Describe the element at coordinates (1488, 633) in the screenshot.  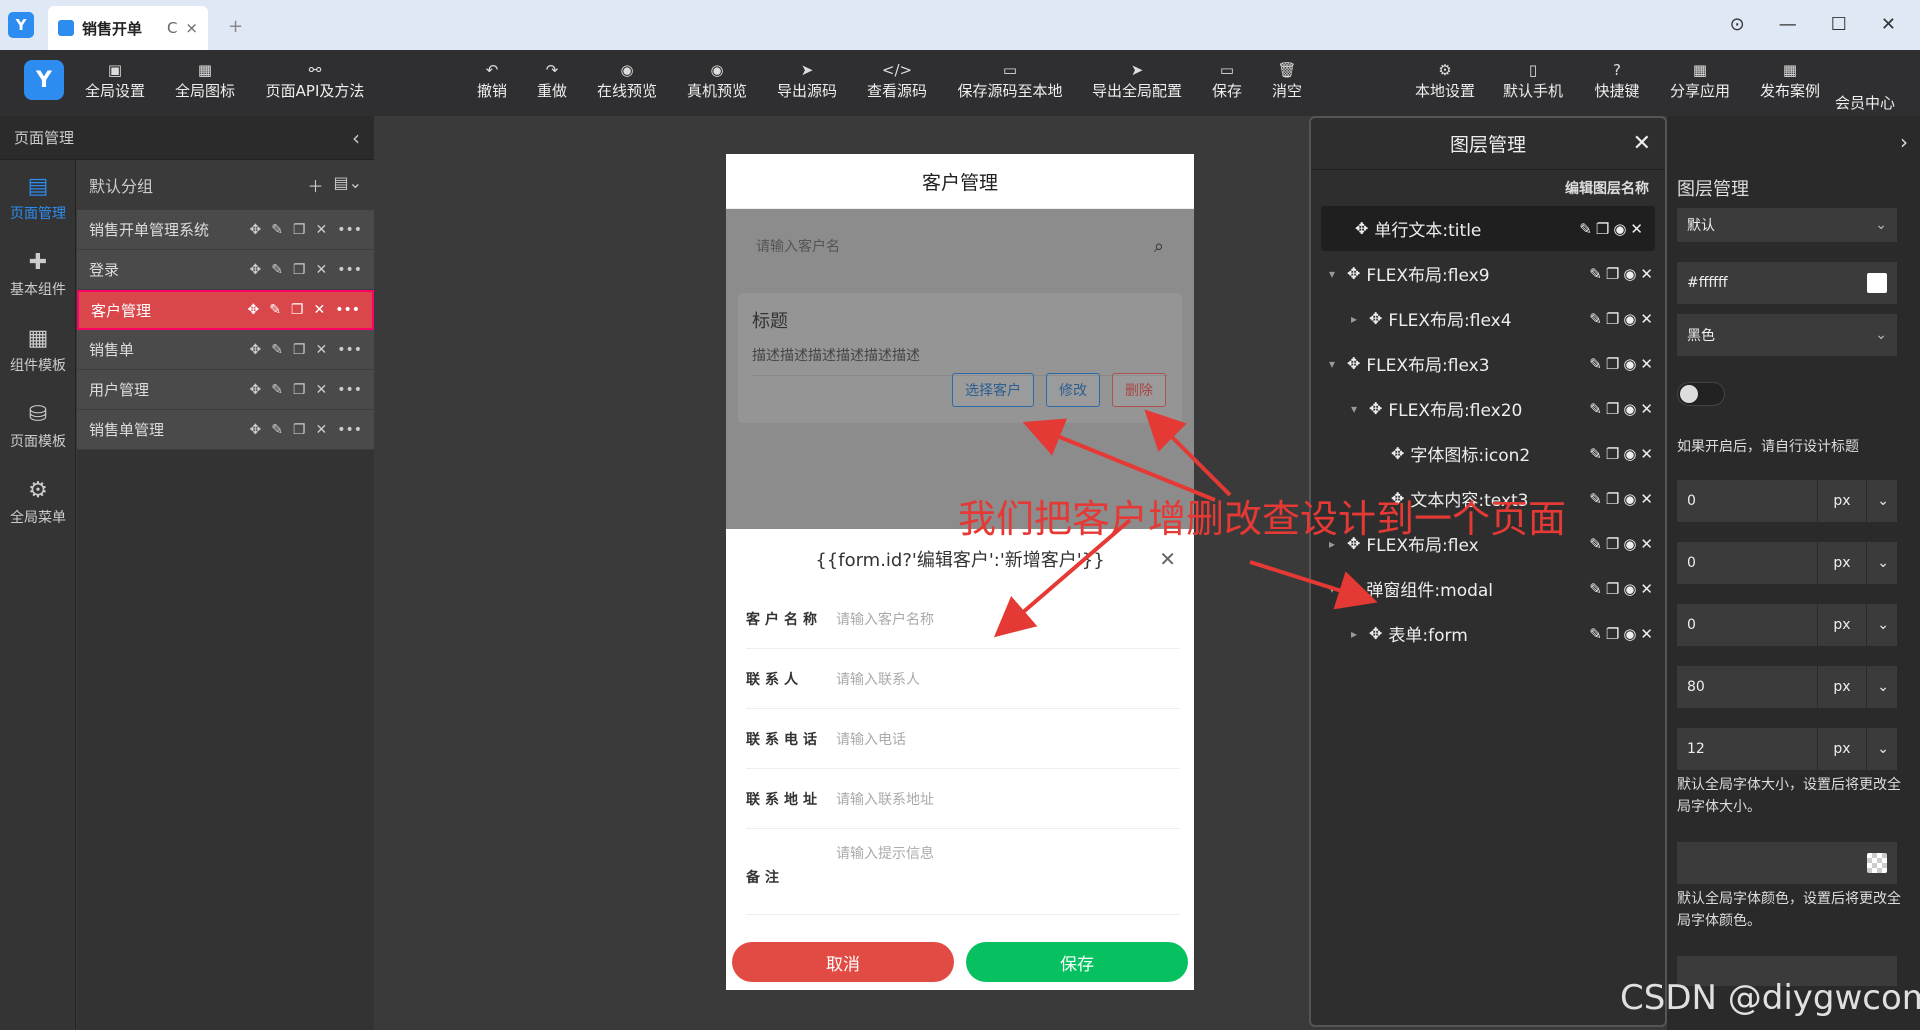
I see `layer-item: ▸ ✥ 表单:form ✎ ❐ ◉ ✕` at that location.